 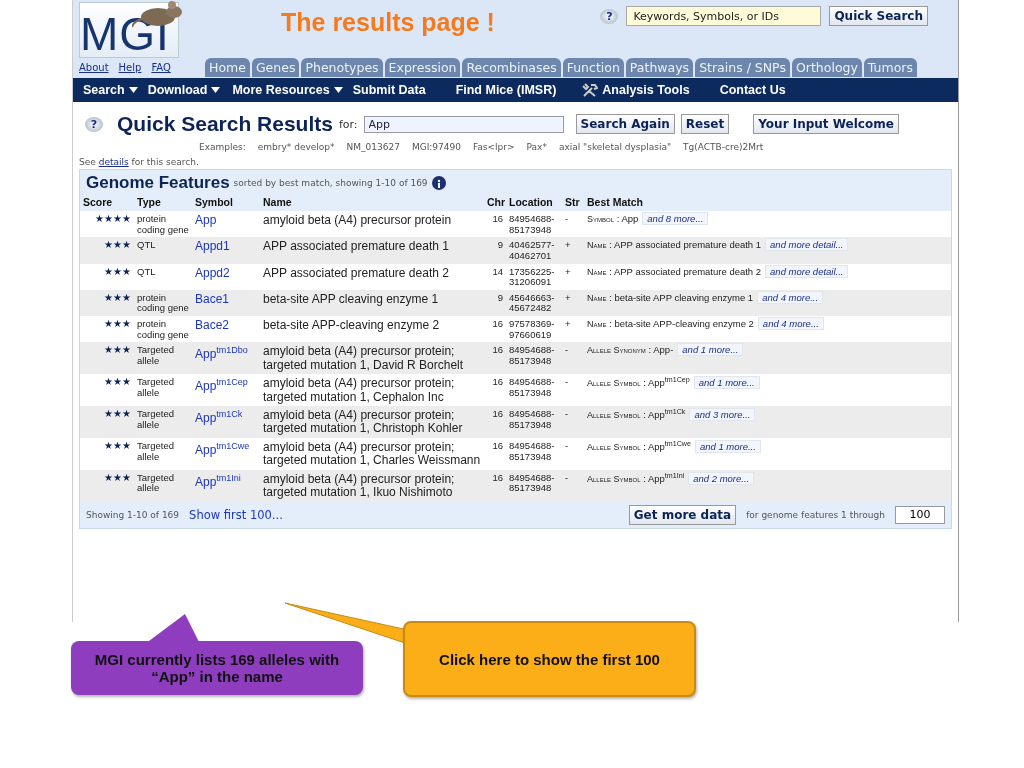 What do you see at coordinates (149, 202) in the screenshot?
I see `column-header: Type` at bounding box center [149, 202].